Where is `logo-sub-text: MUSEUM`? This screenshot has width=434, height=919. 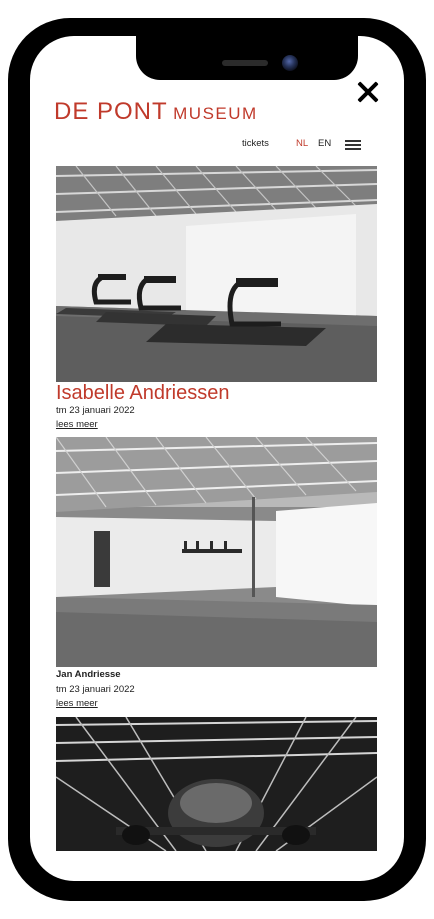
logo-sub-text: MUSEUM is located at coordinates (215, 113).